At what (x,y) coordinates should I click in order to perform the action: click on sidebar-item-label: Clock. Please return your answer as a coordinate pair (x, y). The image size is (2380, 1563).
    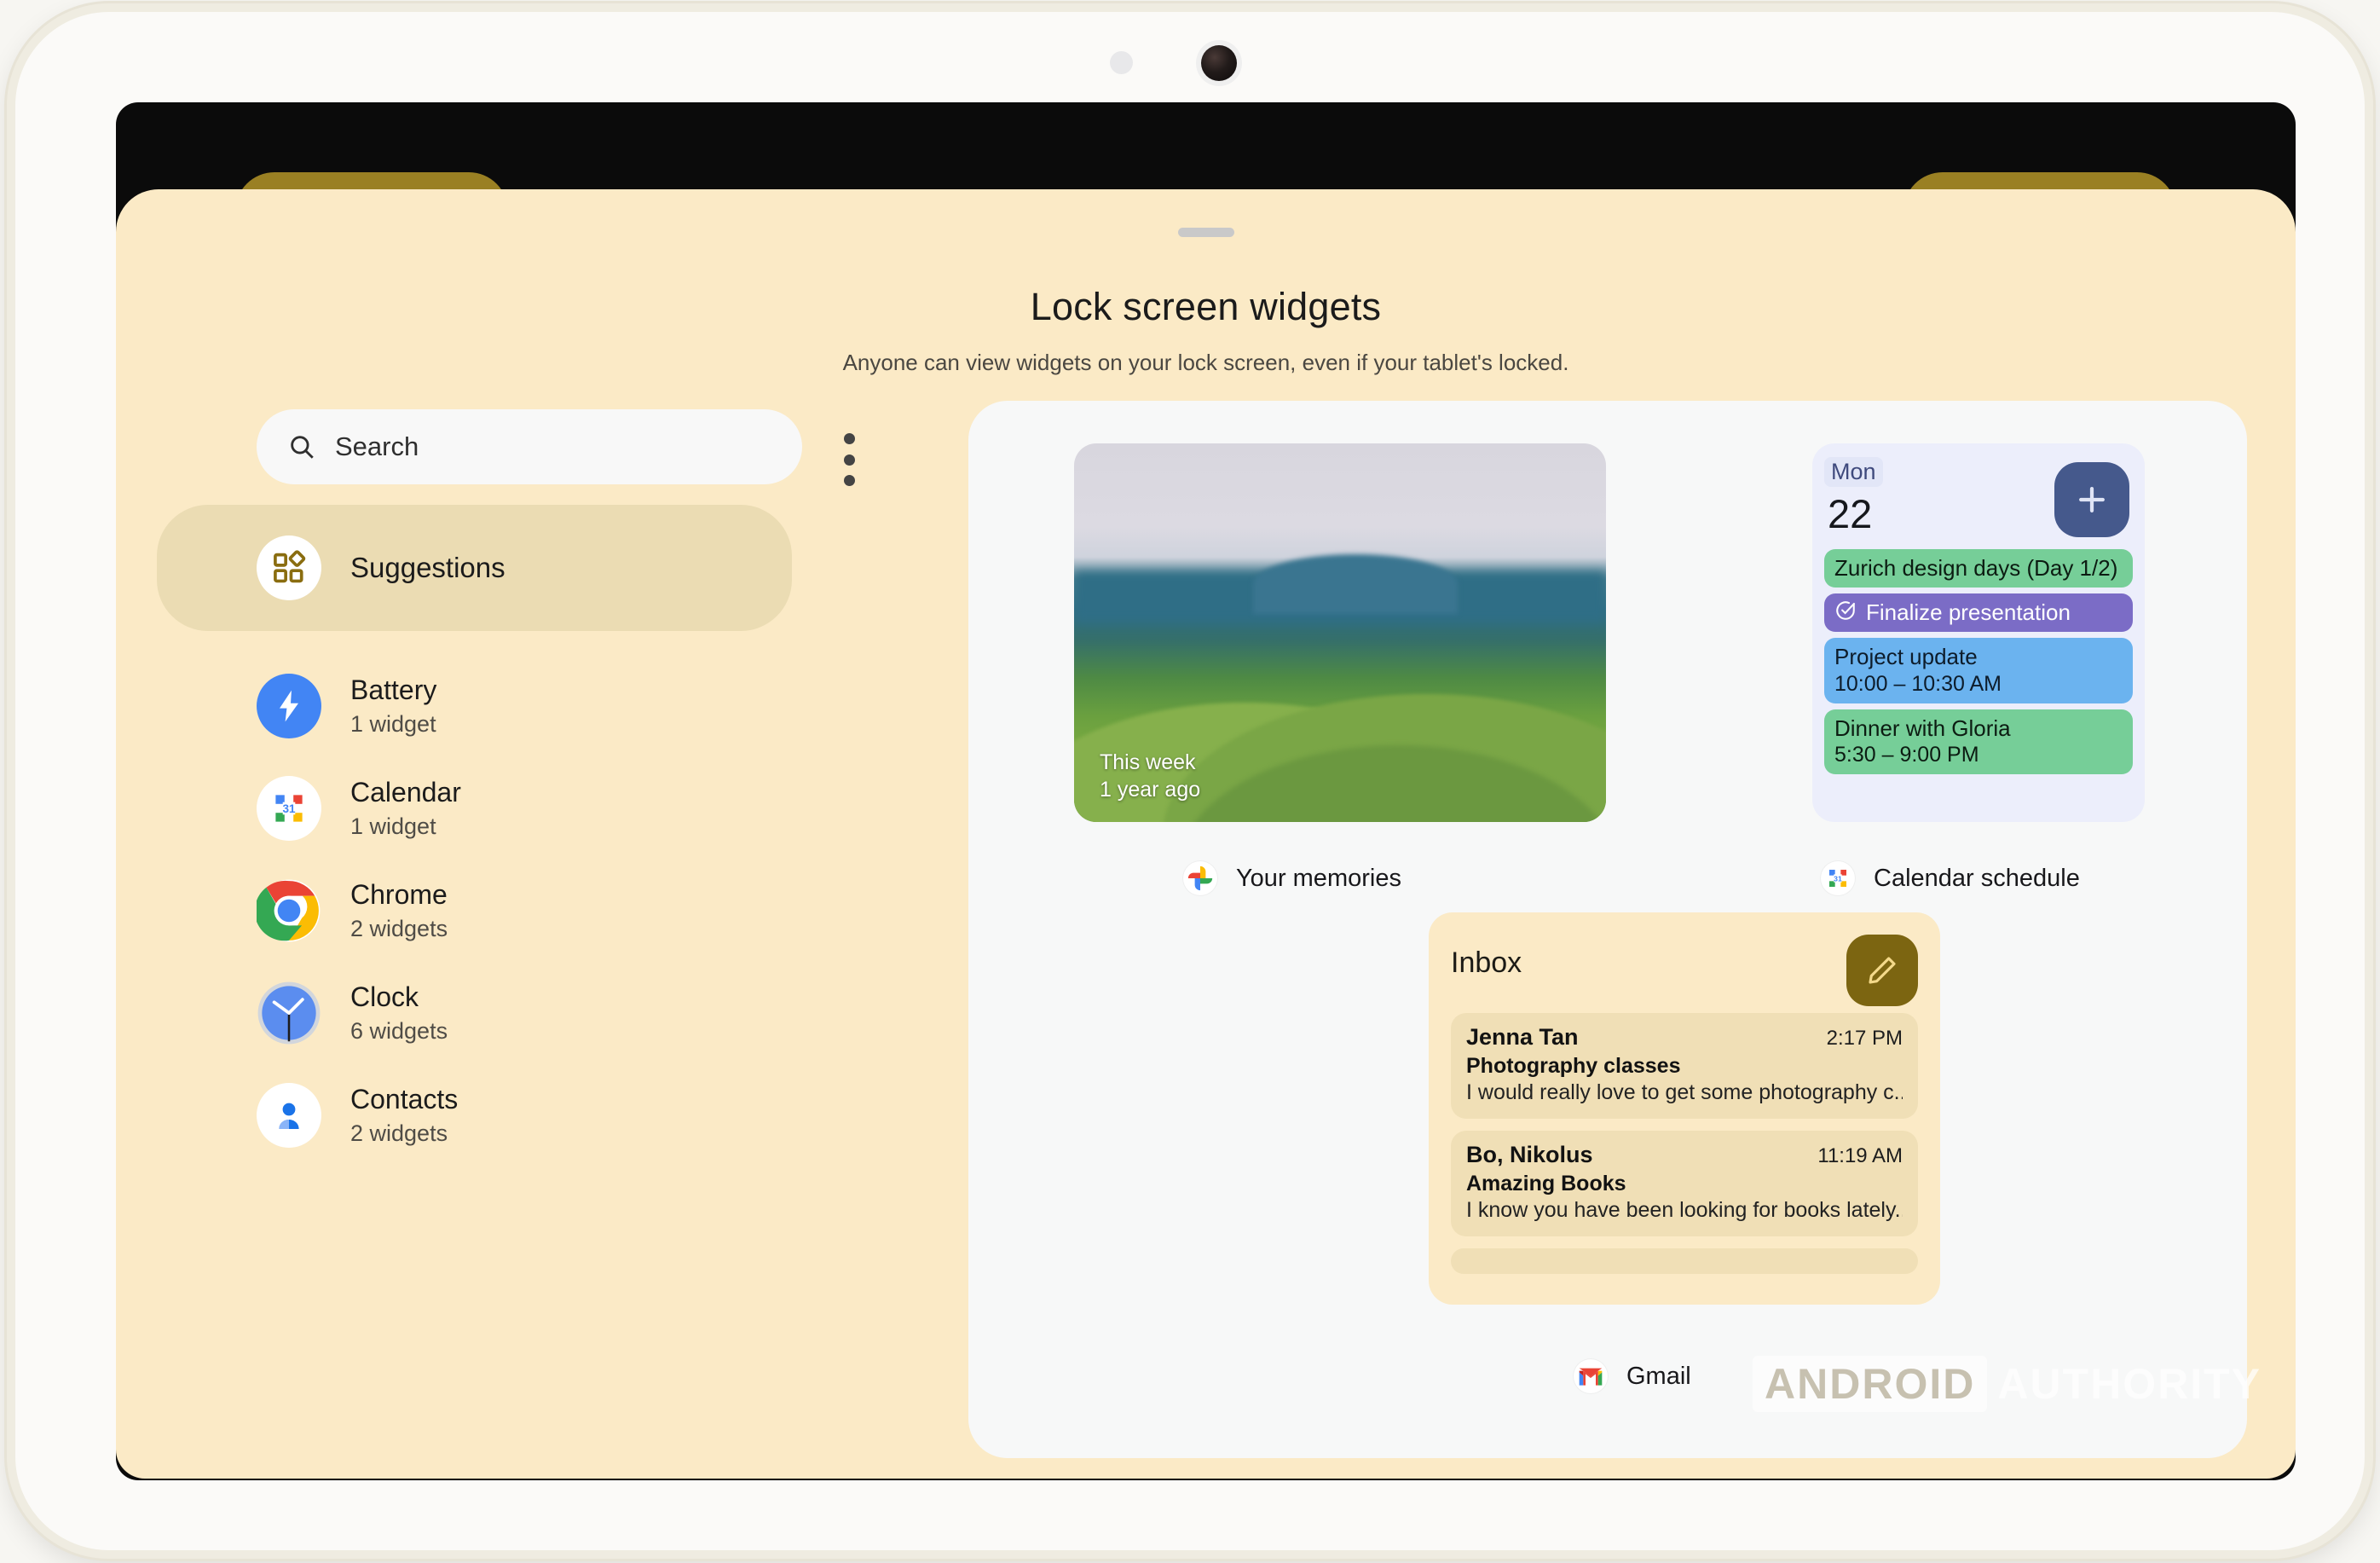
    Looking at the image, I should click on (384, 996).